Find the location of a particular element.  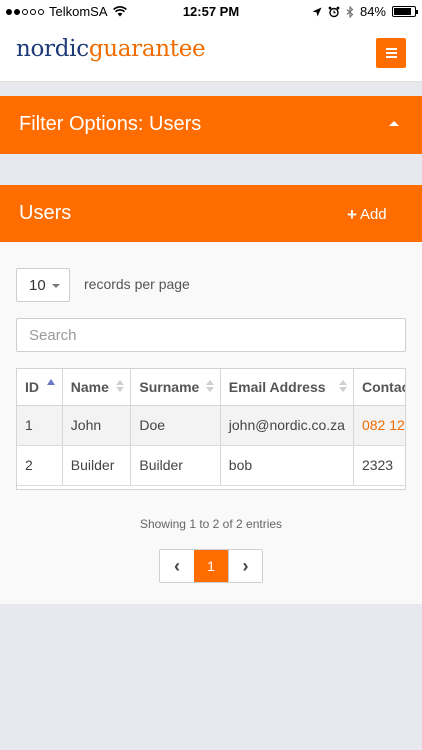

users-panel-header: Users + Add is located at coordinates (211, 213).